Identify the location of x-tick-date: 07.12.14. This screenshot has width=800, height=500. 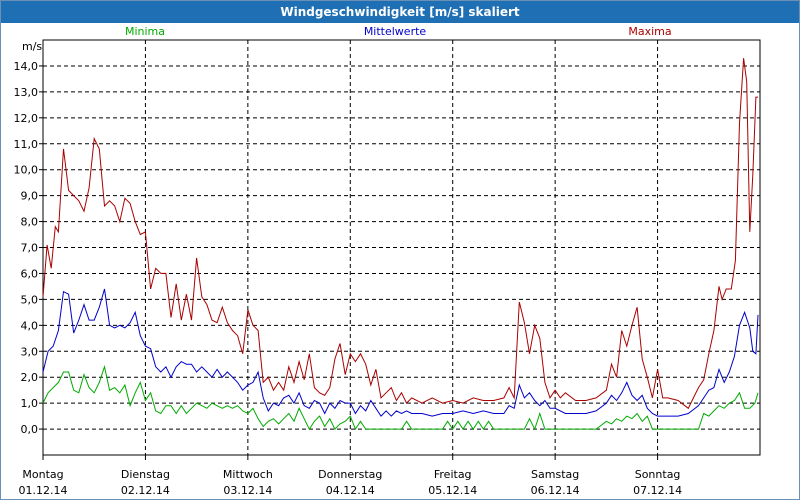
(657, 490).